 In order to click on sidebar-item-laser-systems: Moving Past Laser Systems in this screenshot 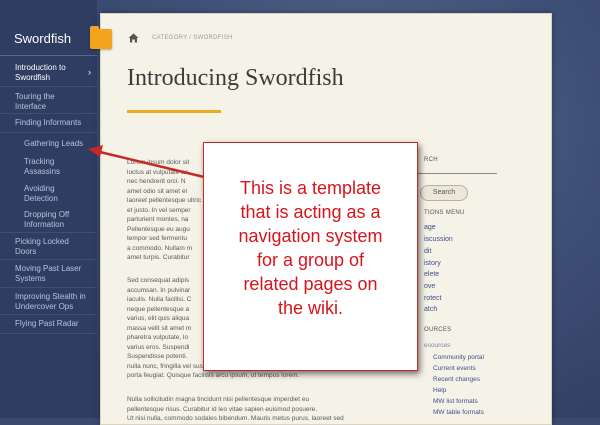, I will do `click(48, 274)`.